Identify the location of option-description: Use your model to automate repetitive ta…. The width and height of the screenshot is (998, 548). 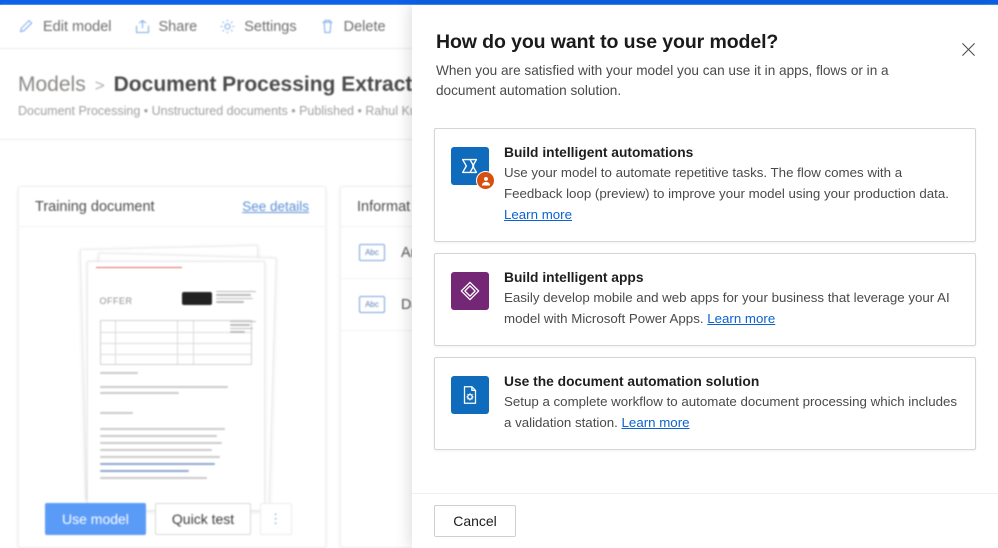
(731, 193).